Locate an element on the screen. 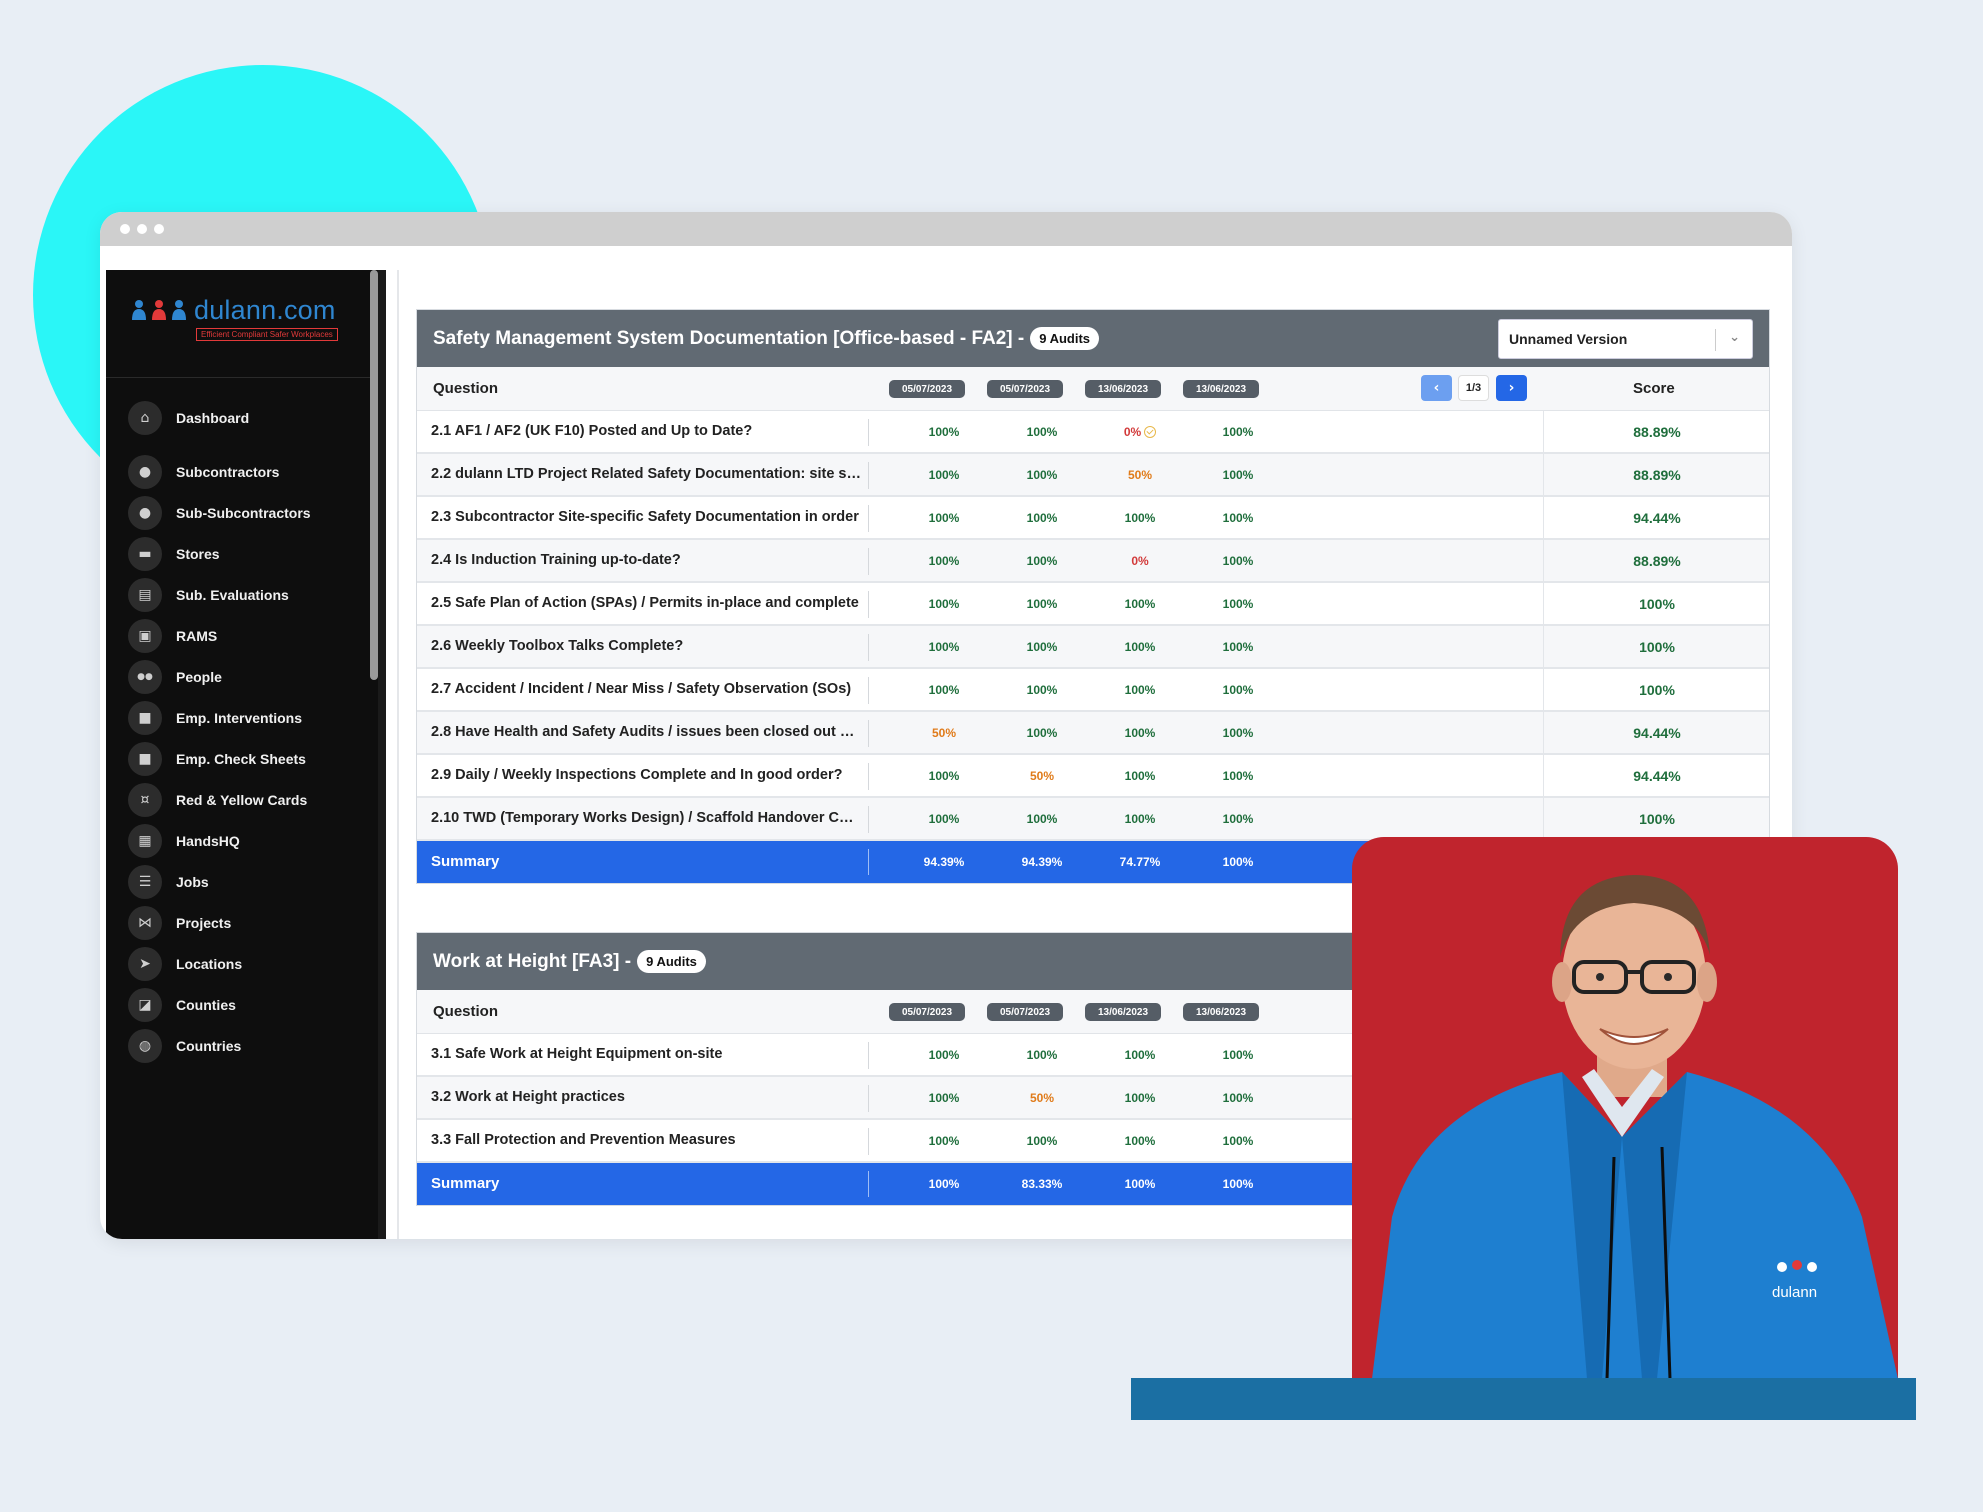  sidebar-item-red-yellow-cards: ¤ Red & Yellow Cards is located at coordinates (217, 800).